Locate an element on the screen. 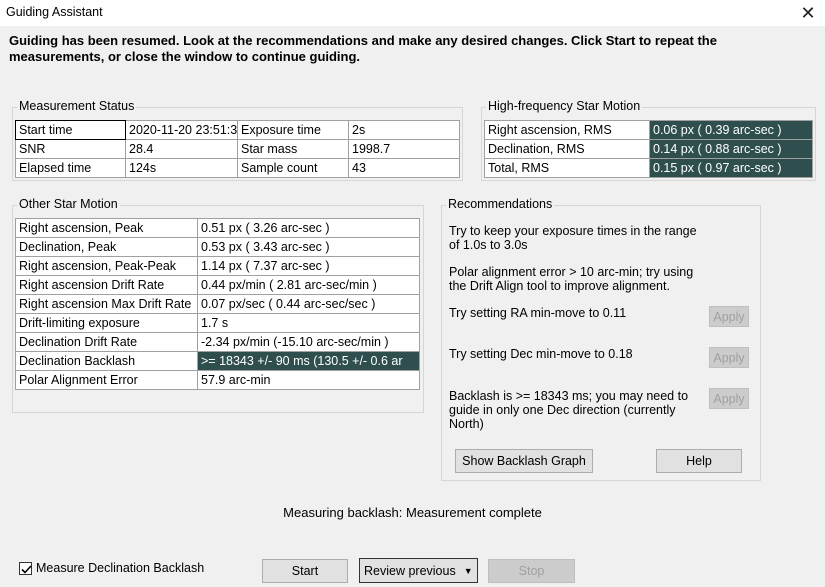 Image resolution: width=825 pixels, height=587 pixels. table-cell: -2.34 px/min (-15.10 arc-sec/min ) is located at coordinates (308, 342).